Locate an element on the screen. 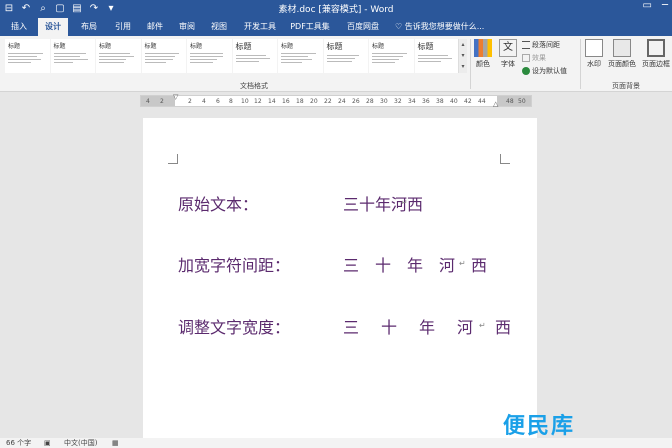 The width and height of the screenshot is (672, 448). page-border-button: 页面边框 is located at coordinates (656, 54).